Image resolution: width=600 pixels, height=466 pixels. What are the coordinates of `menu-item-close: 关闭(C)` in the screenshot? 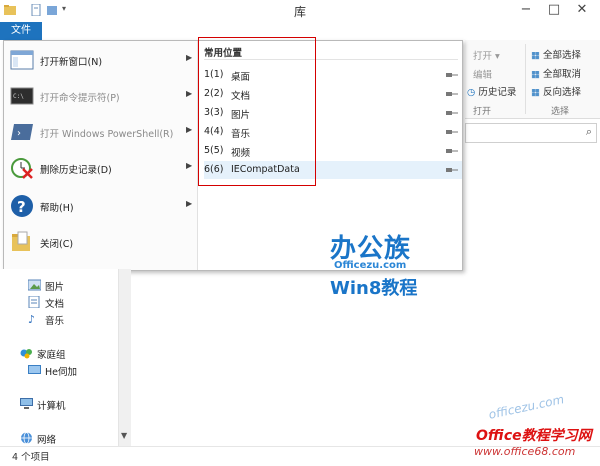 It's located at (100, 242).